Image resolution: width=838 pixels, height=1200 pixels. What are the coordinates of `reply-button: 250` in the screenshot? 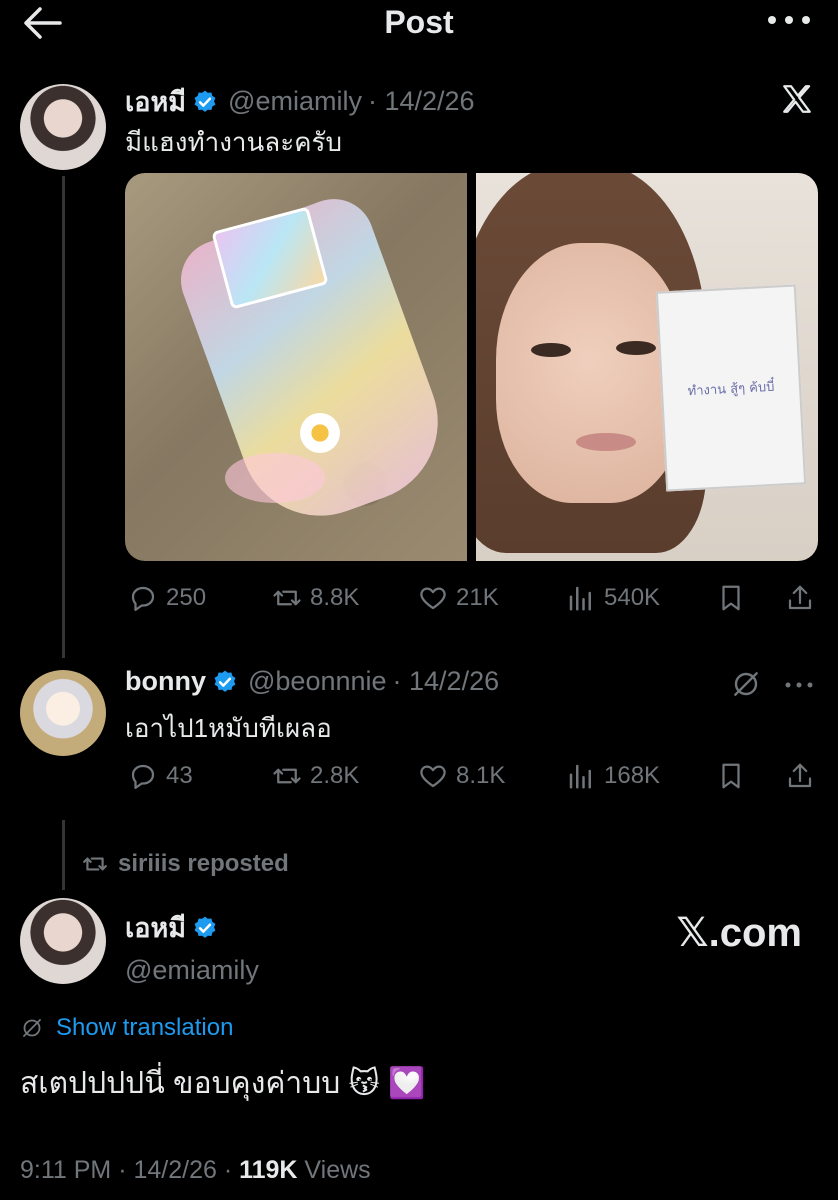 It's located at (167, 598).